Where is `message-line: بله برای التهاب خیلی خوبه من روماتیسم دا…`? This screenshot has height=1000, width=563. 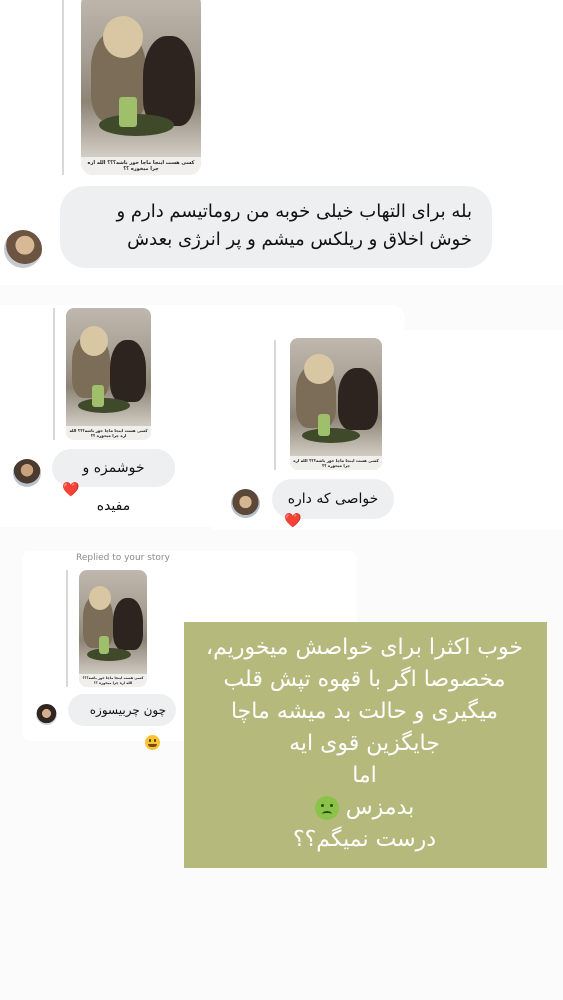
message-line: بله برای التهاب خیلی خوبه من روماتیسم دا… is located at coordinates (294, 211).